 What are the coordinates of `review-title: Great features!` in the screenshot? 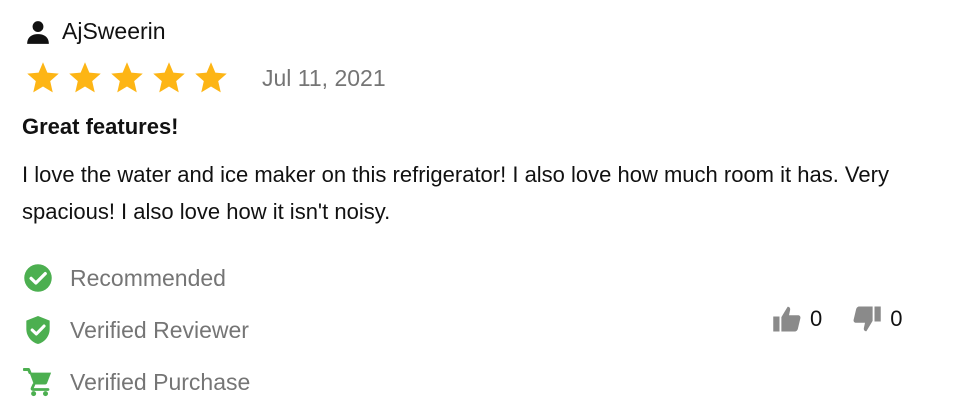 It's located at (100, 126).